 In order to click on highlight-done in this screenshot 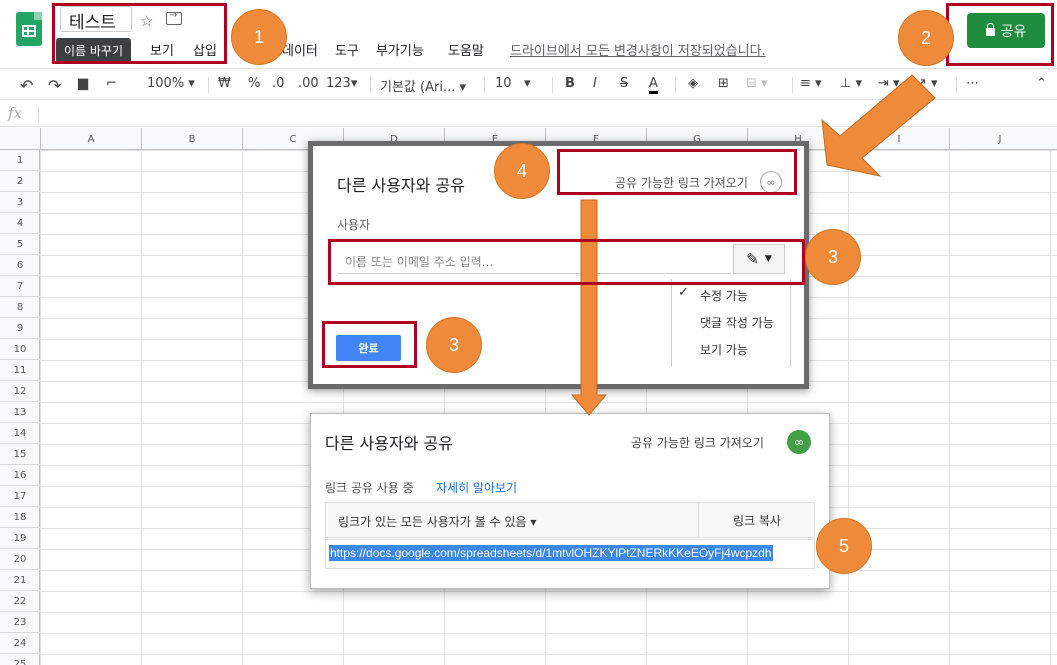, I will do `click(369, 344)`.